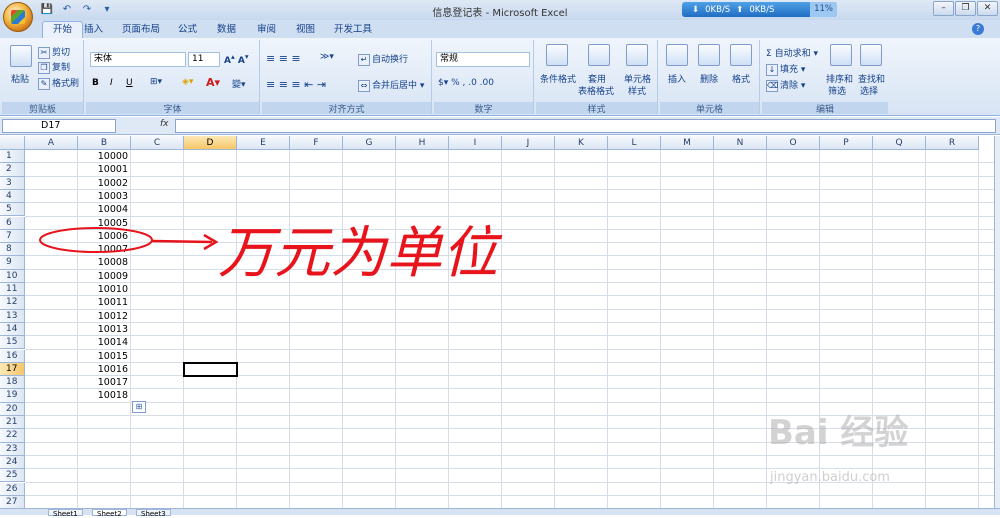 This screenshot has height=518, width=1000. I want to click on insert-cell-icon, so click(677, 55).